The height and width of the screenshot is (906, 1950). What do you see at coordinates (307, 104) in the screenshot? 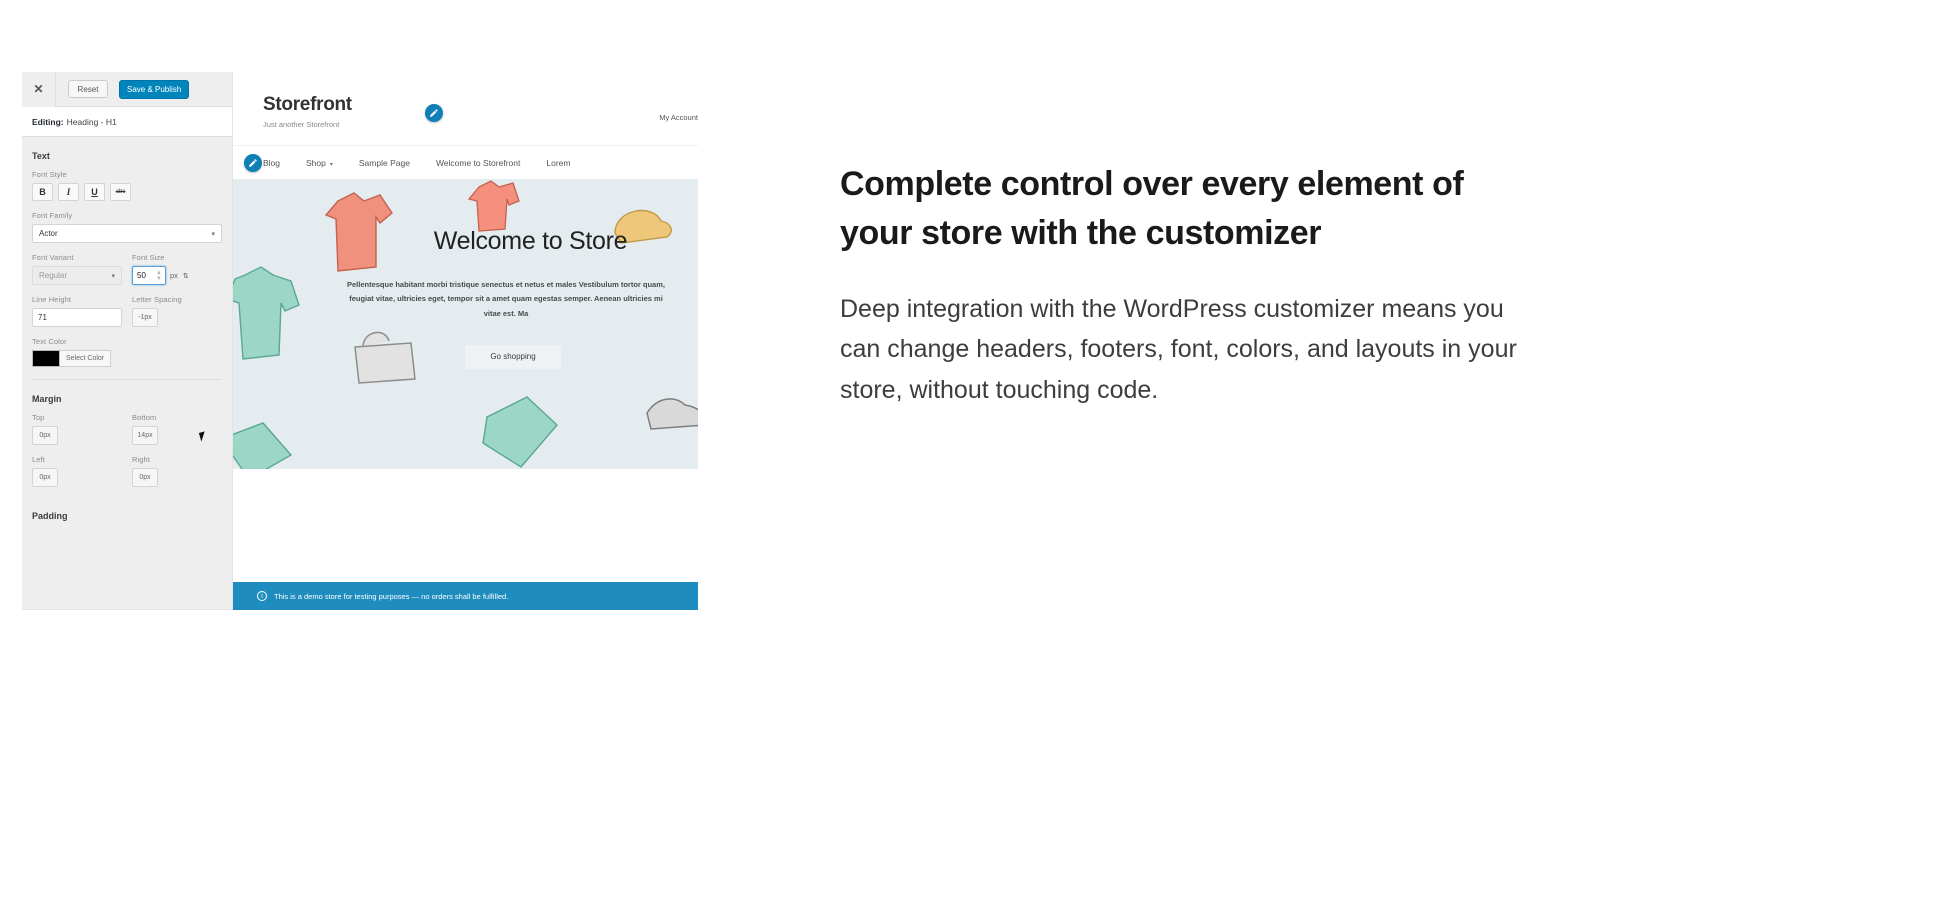
I see `site-title: Storefront` at bounding box center [307, 104].